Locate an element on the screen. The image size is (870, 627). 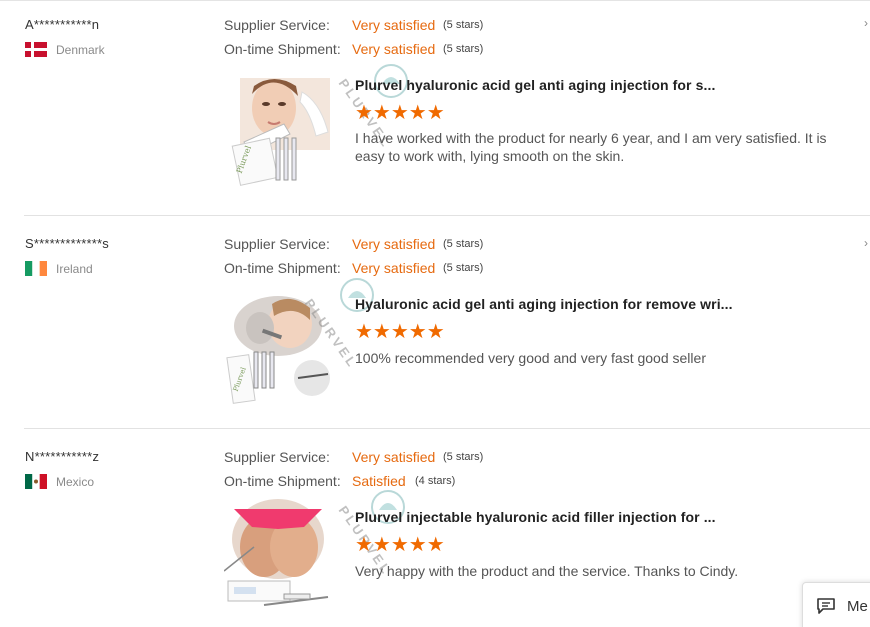
reviewer-country: Denmark is located at coordinates (65, 49).